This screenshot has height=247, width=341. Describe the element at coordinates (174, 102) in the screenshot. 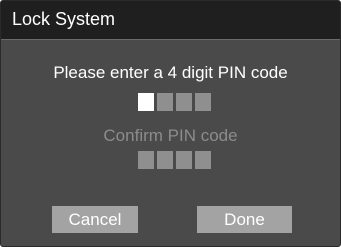

I see `pin-entry-field` at that location.